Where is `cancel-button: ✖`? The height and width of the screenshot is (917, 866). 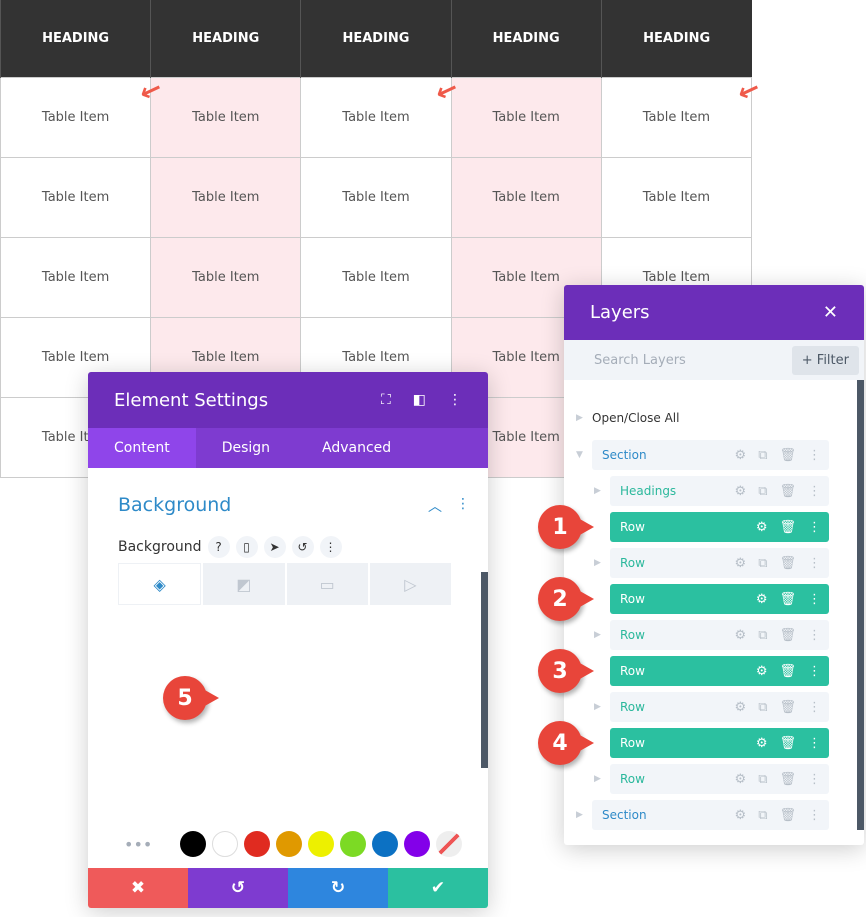
cancel-button: ✖ is located at coordinates (138, 888).